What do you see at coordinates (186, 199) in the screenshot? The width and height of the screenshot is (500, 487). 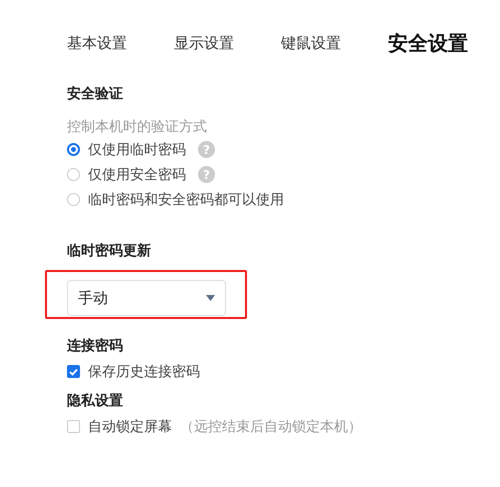 I see `option-label: 临时密码和安全密码都可以使用` at bounding box center [186, 199].